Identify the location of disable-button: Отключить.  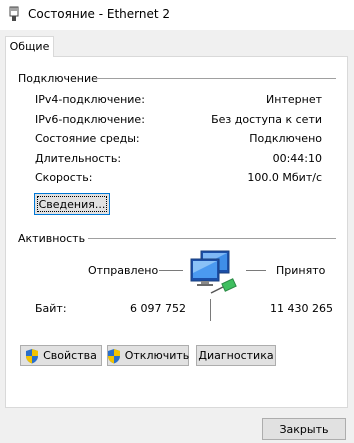
(148, 355).